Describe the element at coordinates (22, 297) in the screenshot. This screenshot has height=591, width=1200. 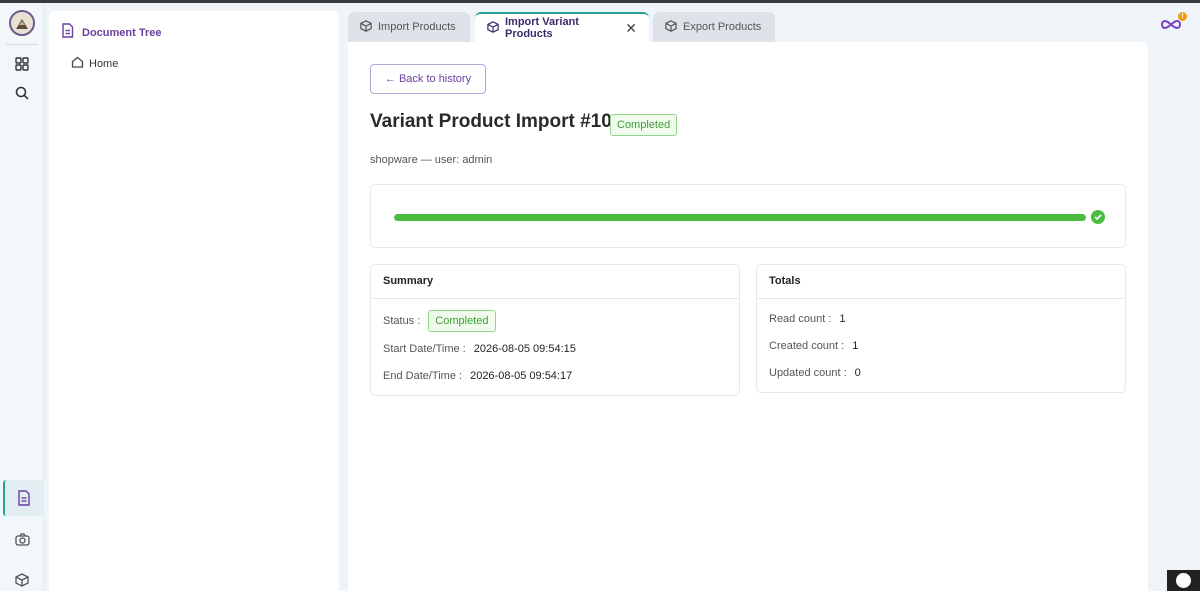
I see `left-rail` at that location.